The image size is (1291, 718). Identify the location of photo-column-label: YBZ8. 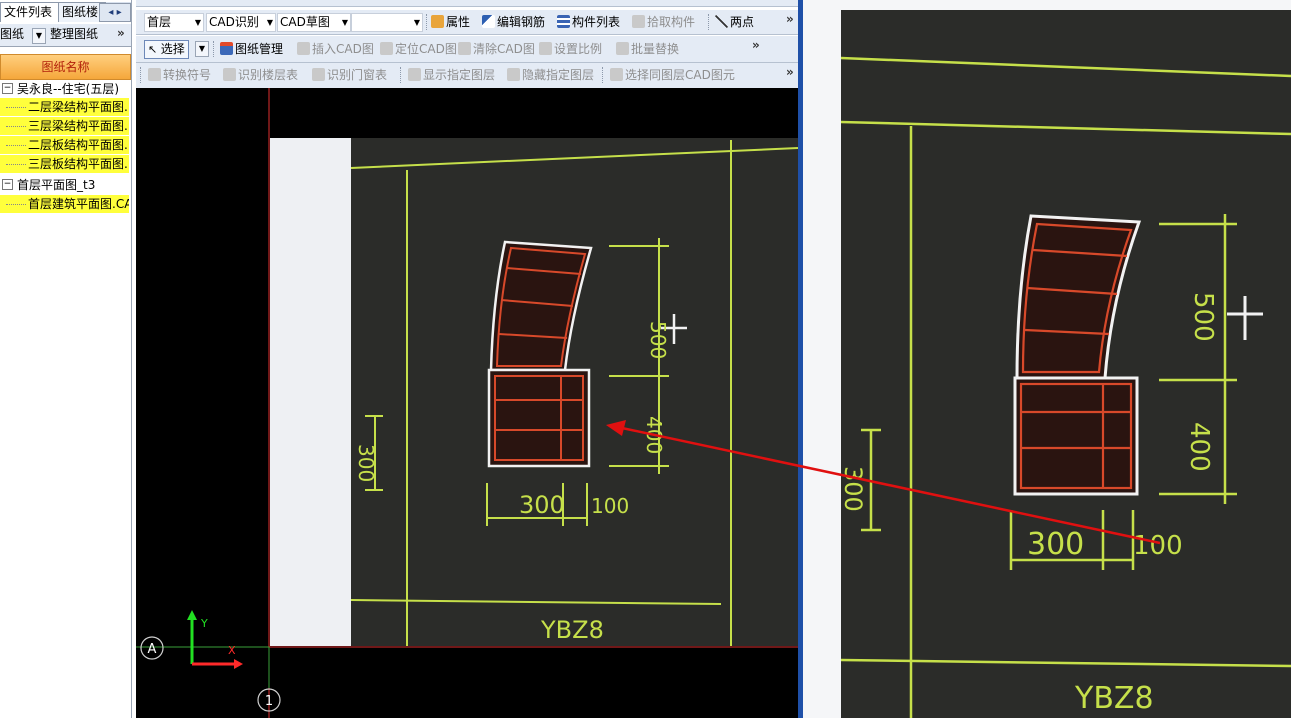
(572, 630).